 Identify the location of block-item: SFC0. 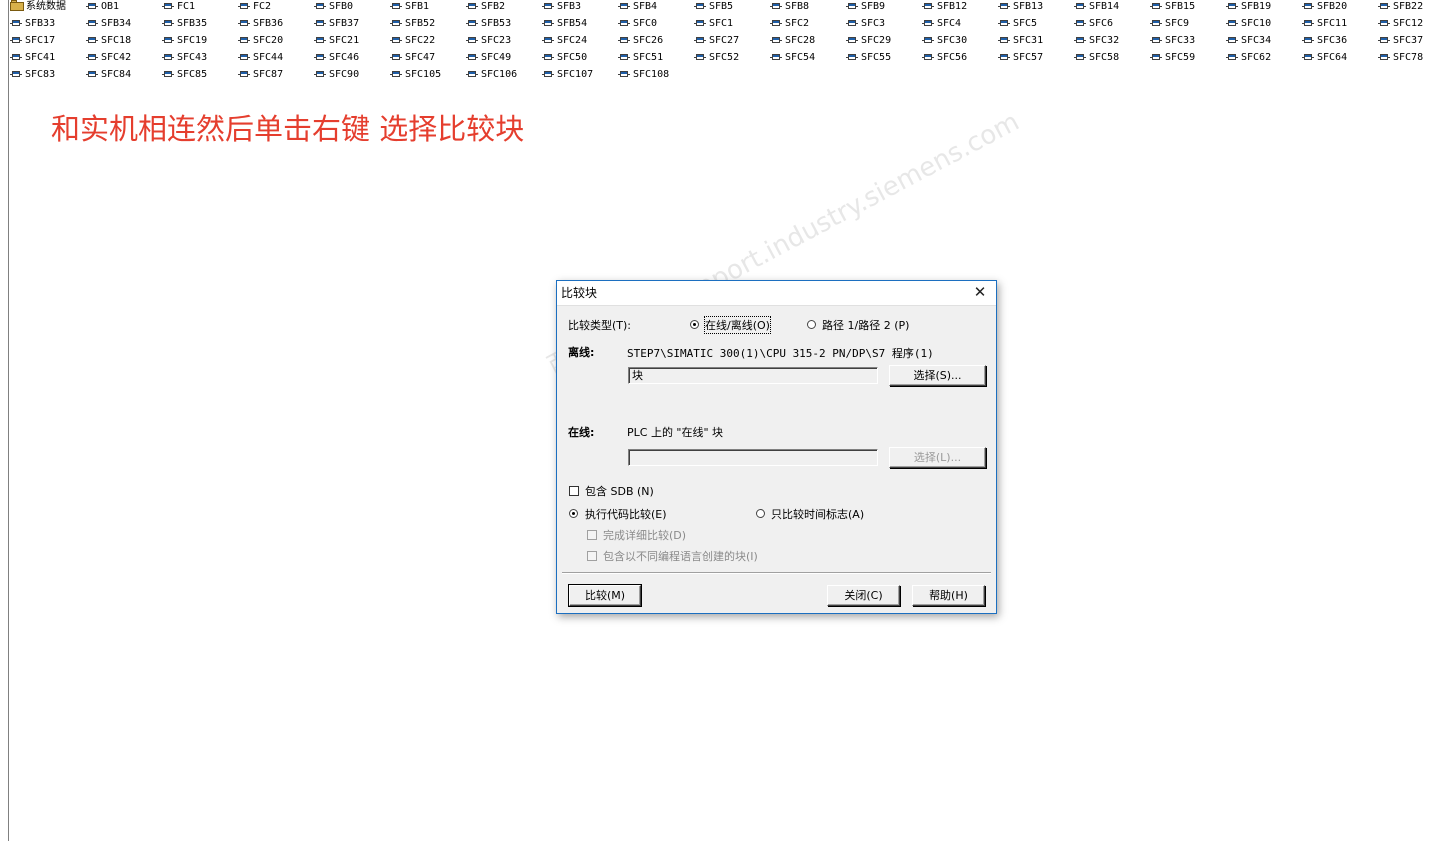
(637, 25).